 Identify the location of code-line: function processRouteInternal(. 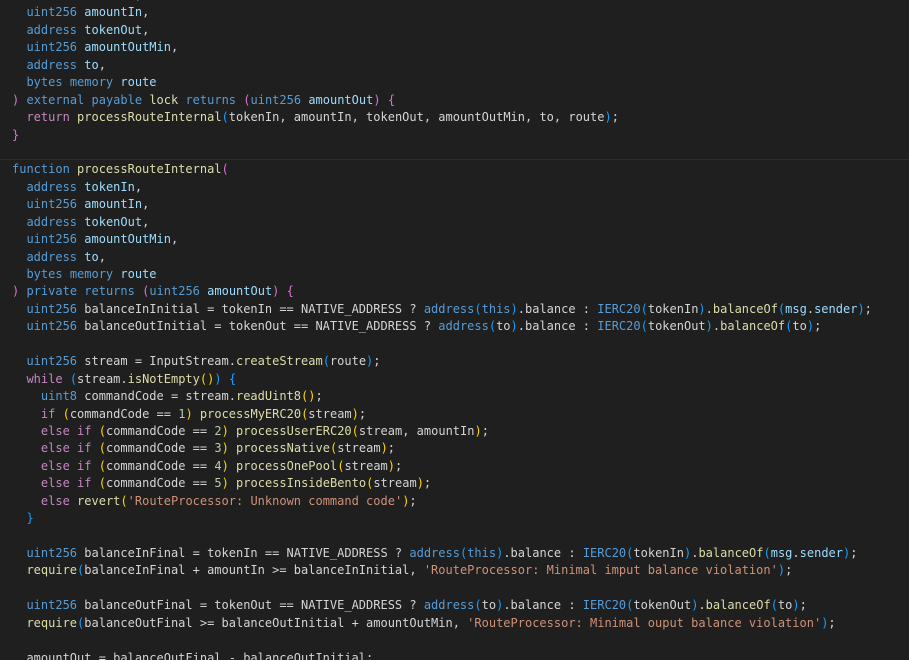
(442, 169).